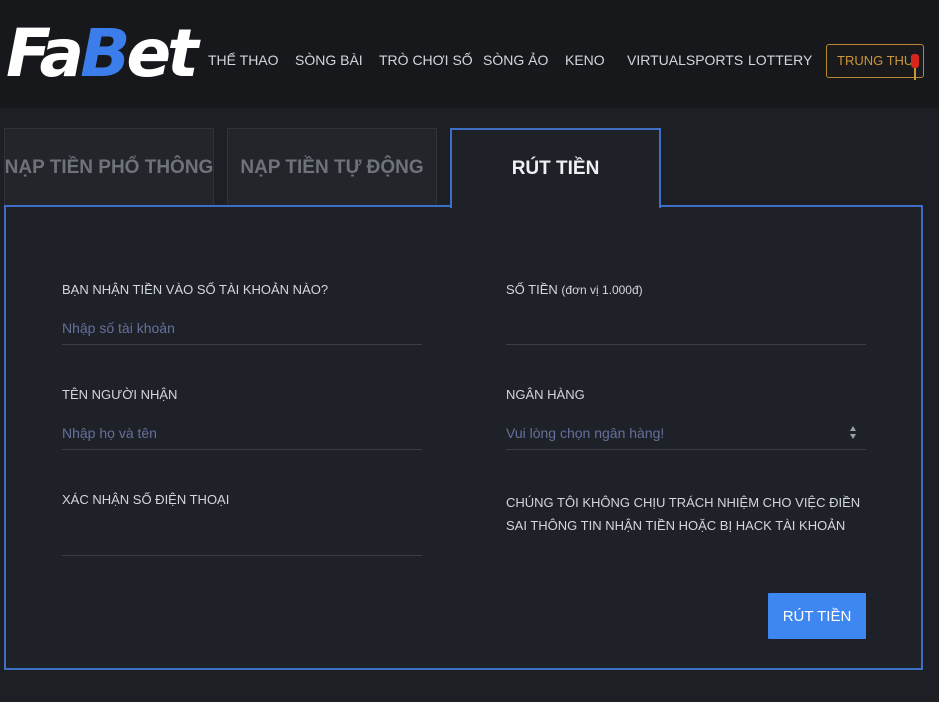 The height and width of the screenshot is (702, 939). I want to click on nav-item-song-bai: SÒNG BÀI, so click(329, 60).